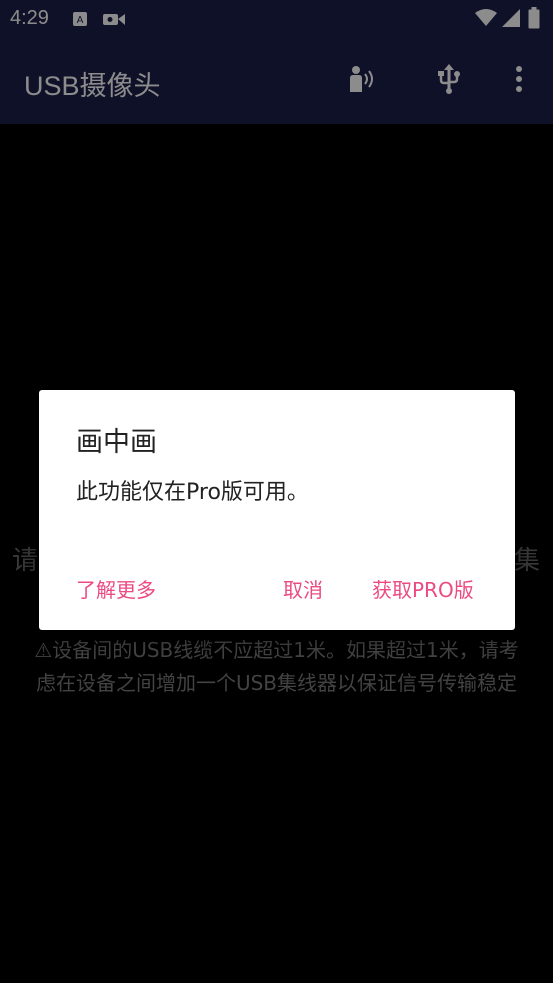 The width and height of the screenshot is (553, 983). Describe the element at coordinates (423, 588) in the screenshot. I see `get-pro-button: 获取PRO版` at that location.